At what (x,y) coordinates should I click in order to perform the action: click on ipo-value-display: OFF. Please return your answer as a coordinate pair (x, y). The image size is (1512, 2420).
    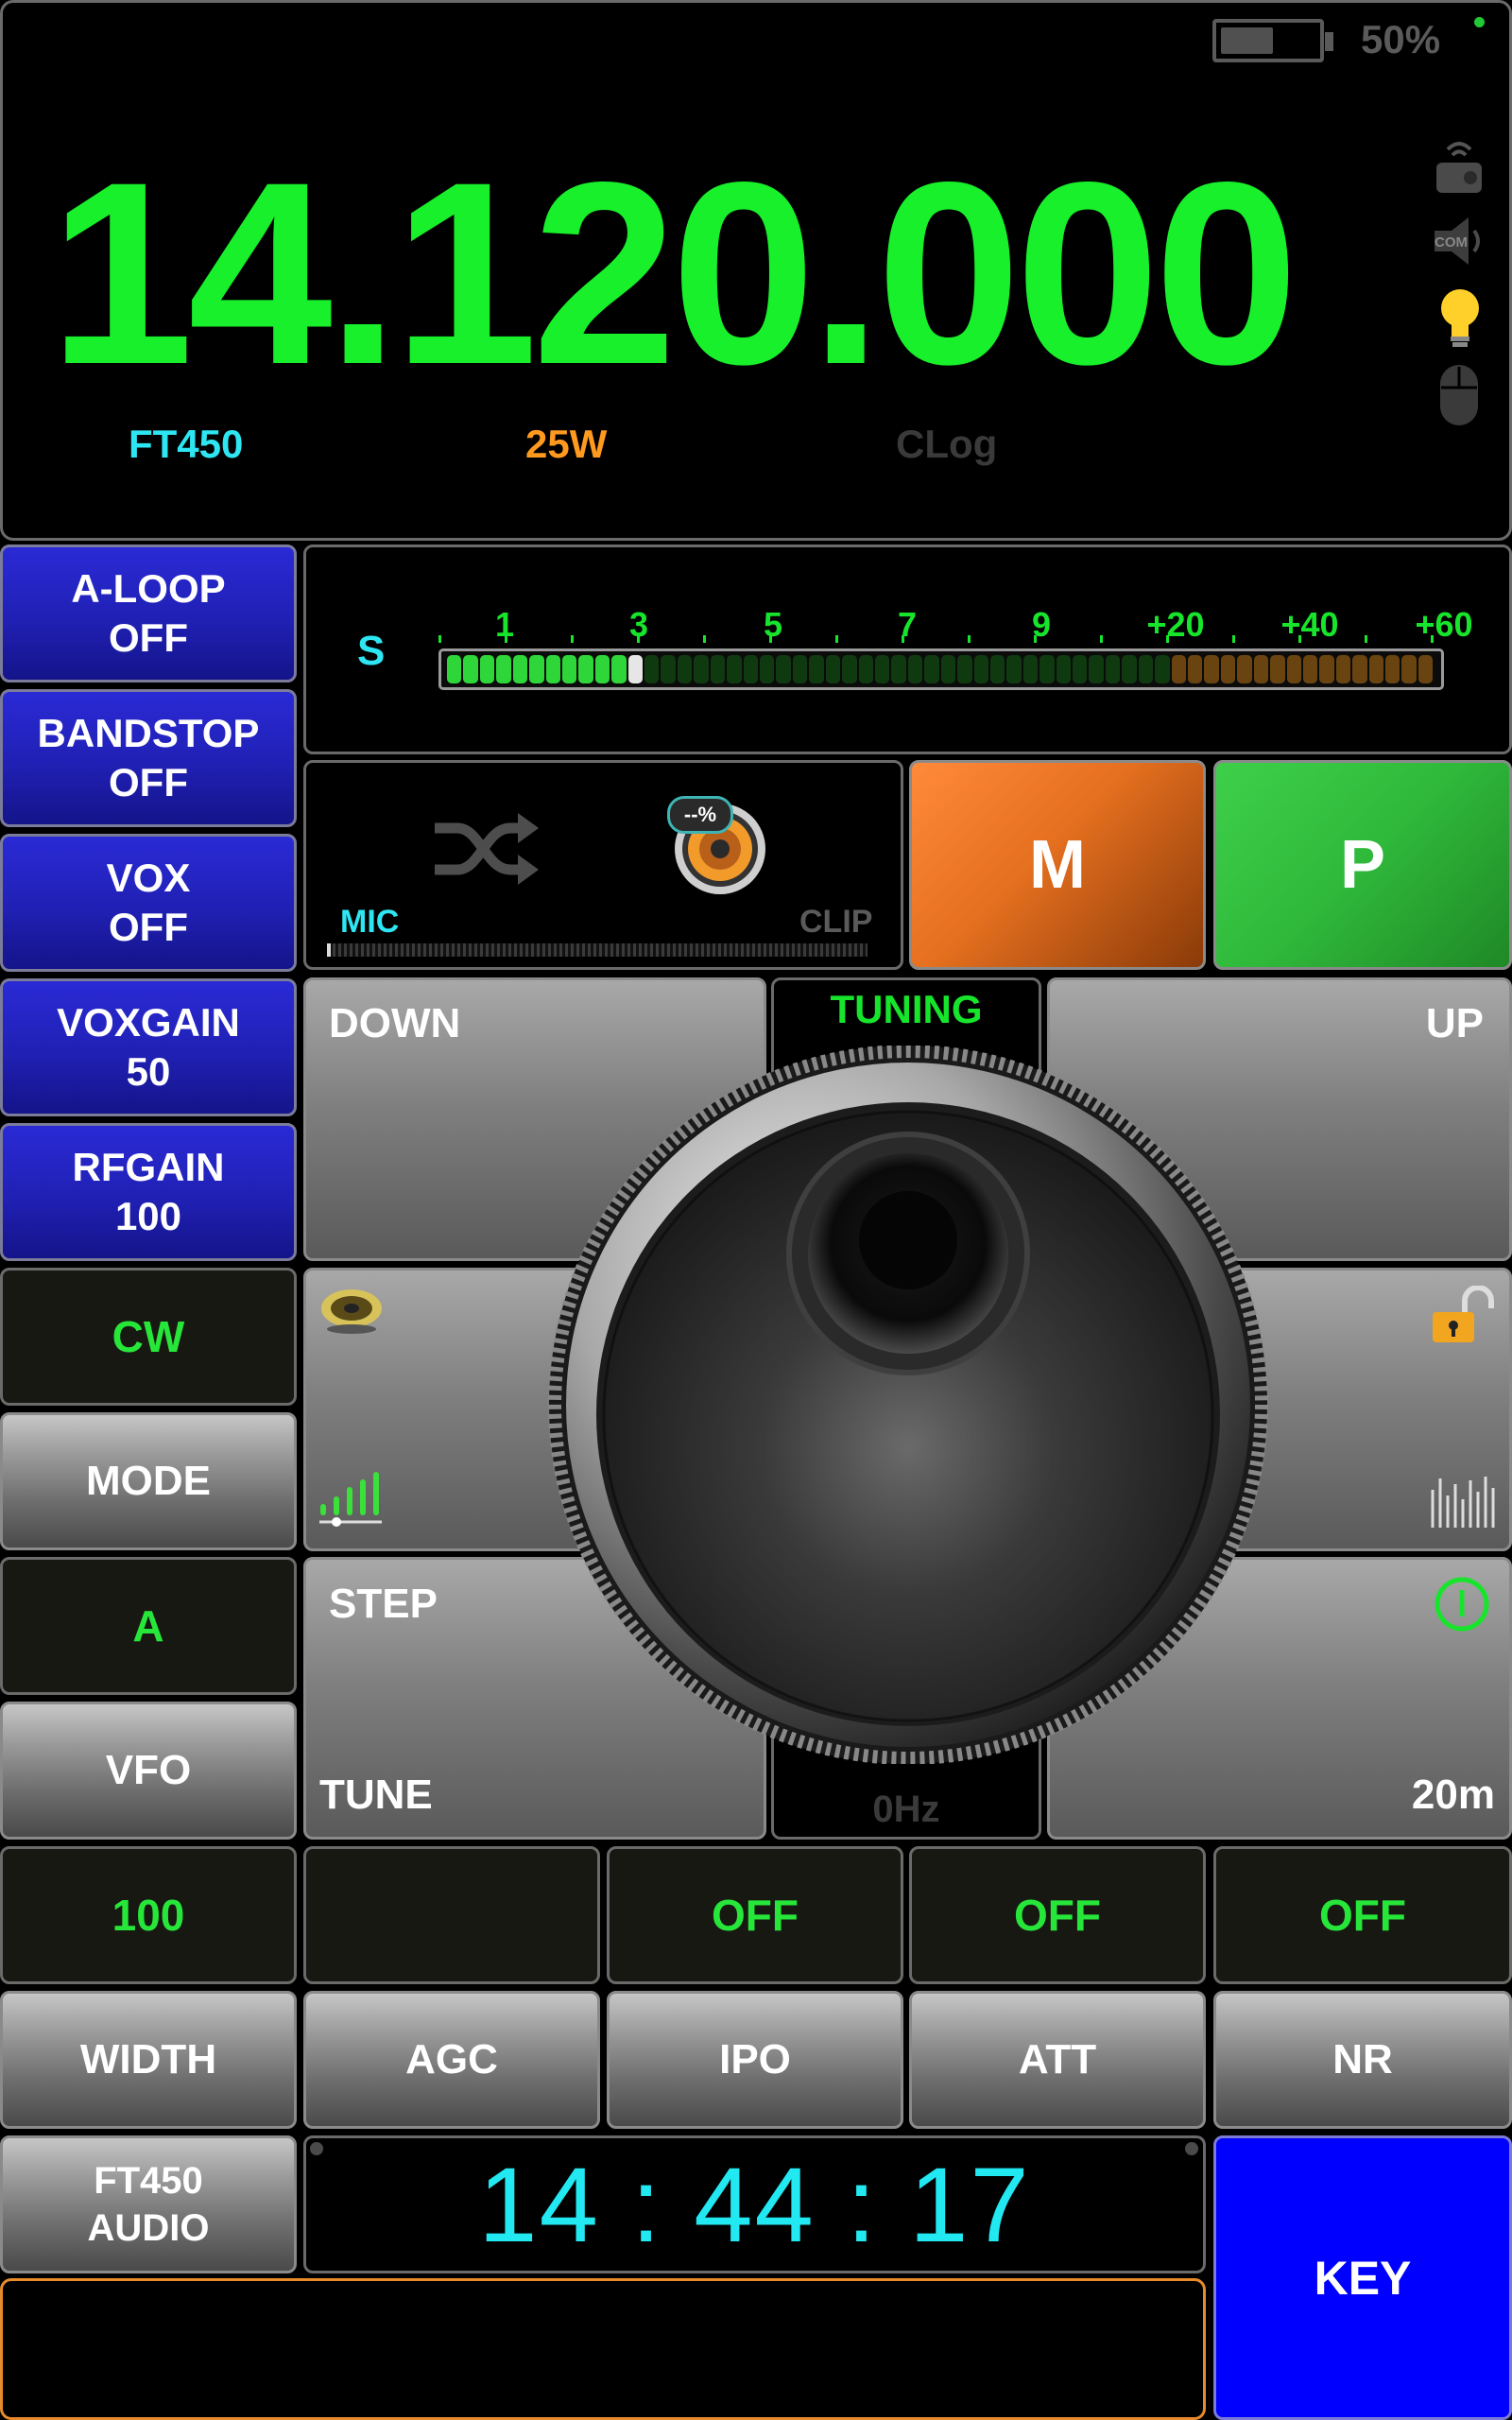
    Looking at the image, I should click on (755, 1915).